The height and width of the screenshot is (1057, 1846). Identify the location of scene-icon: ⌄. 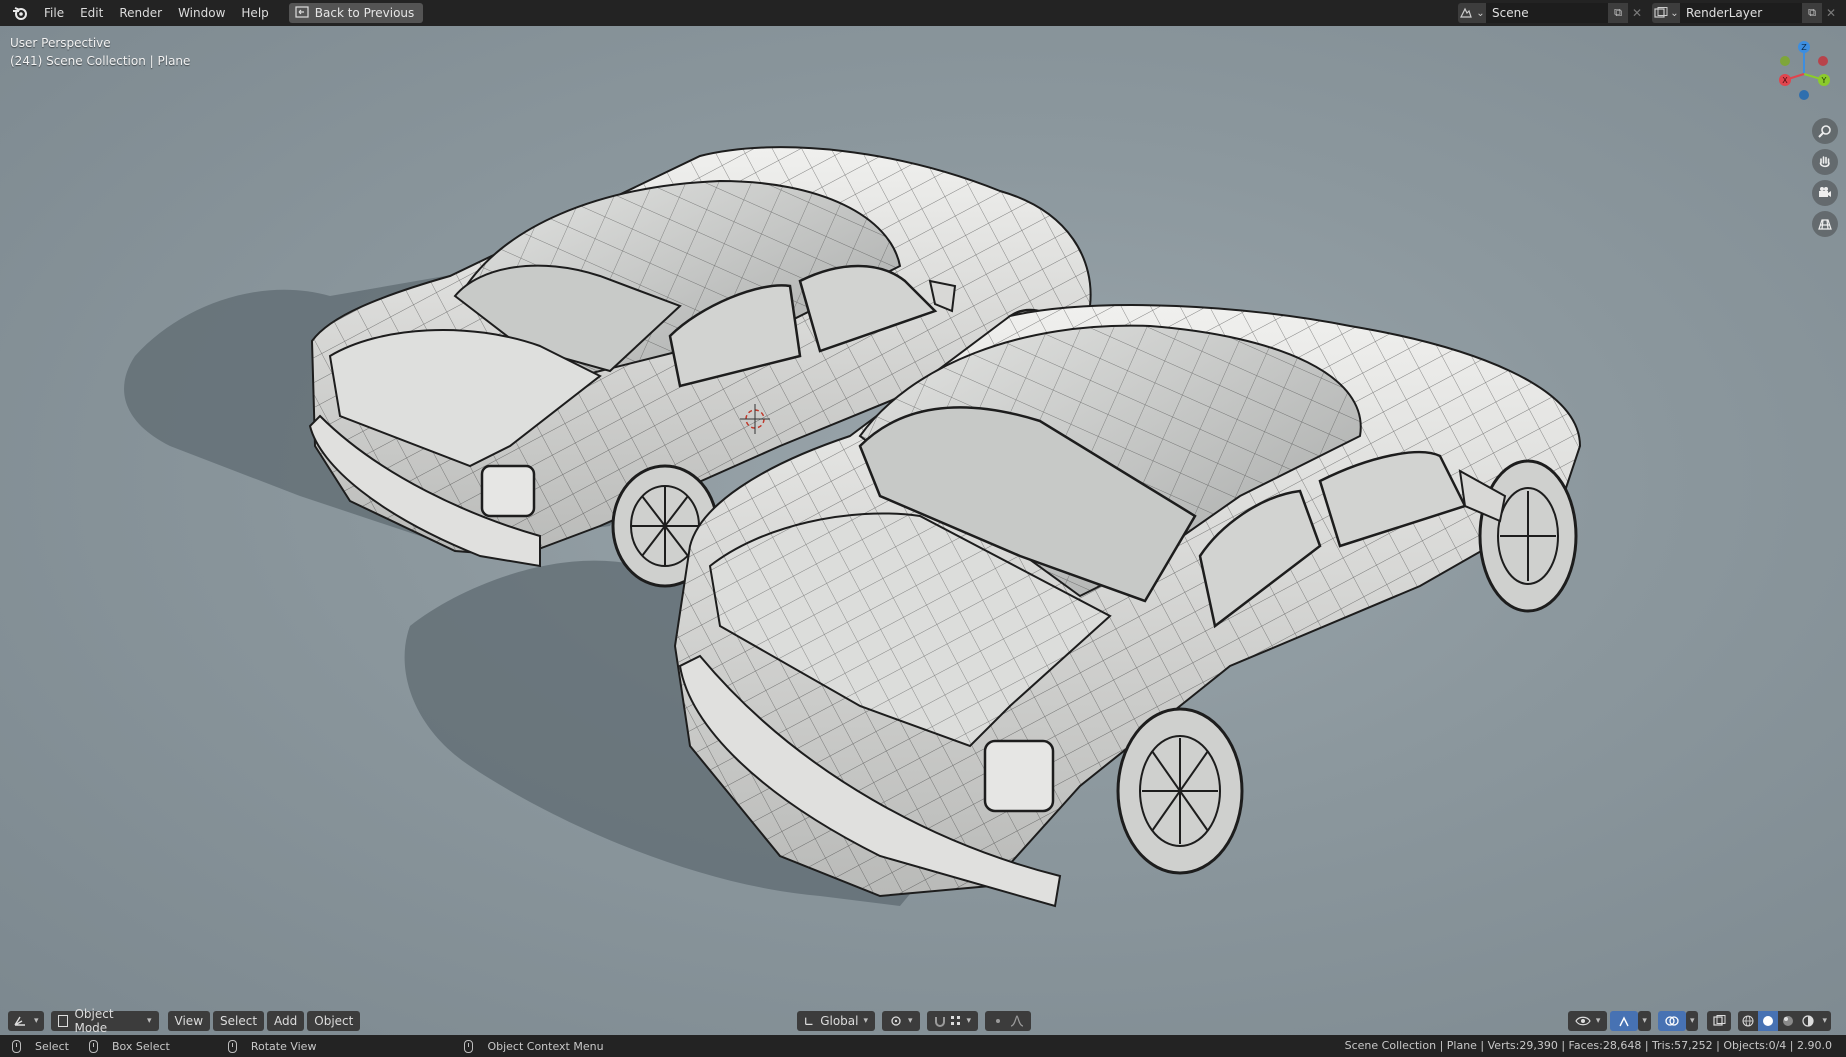
(1472, 13).